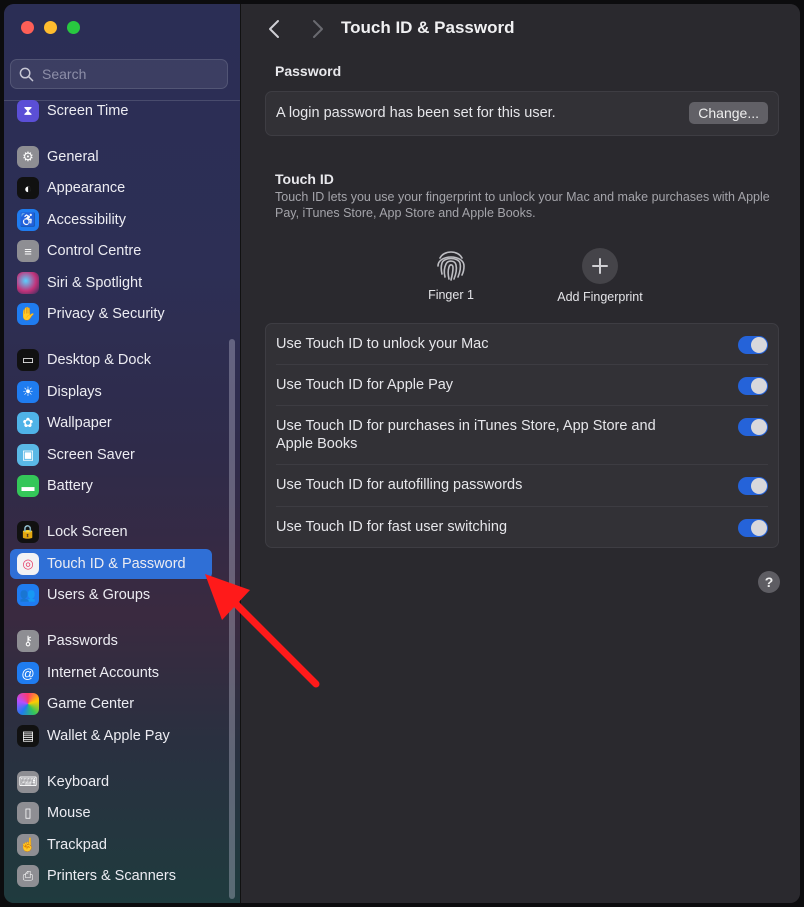  I want to click on page-title: Touch ID & Password, so click(428, 27).